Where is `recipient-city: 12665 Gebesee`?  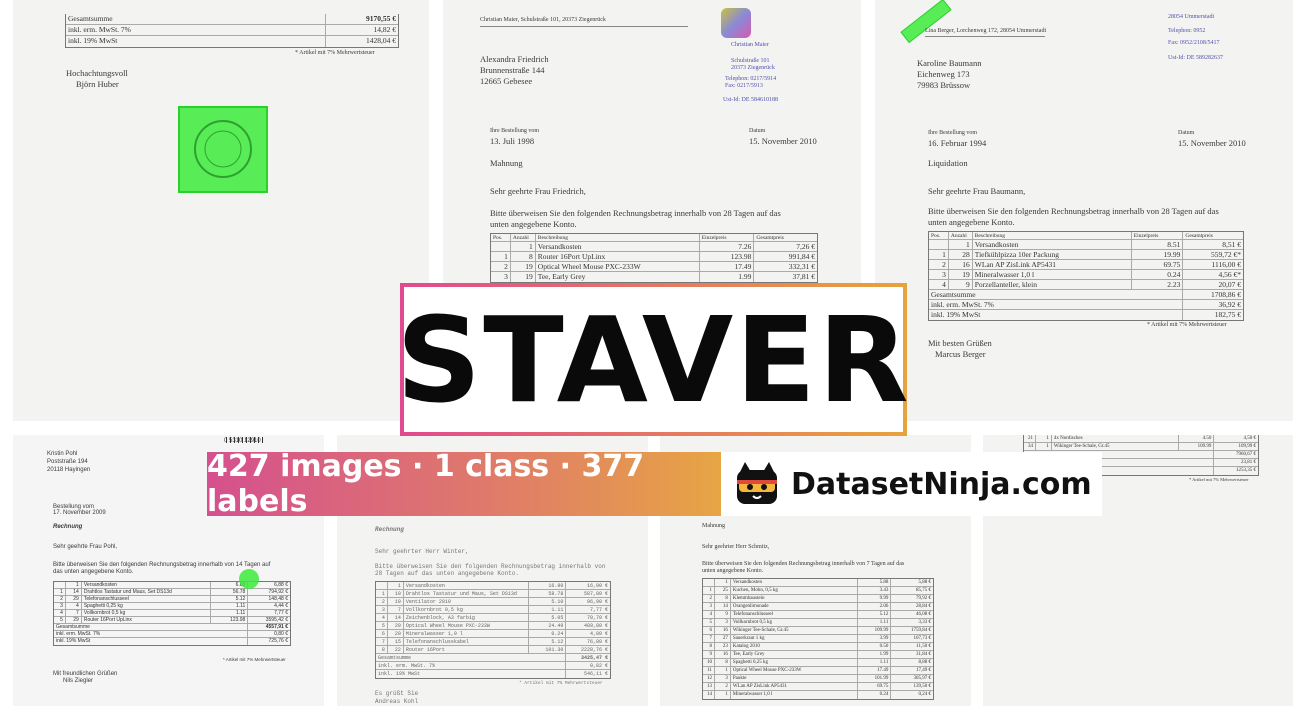 recipient-city: 12665 Gebesee is located at coordinates (506, 81).